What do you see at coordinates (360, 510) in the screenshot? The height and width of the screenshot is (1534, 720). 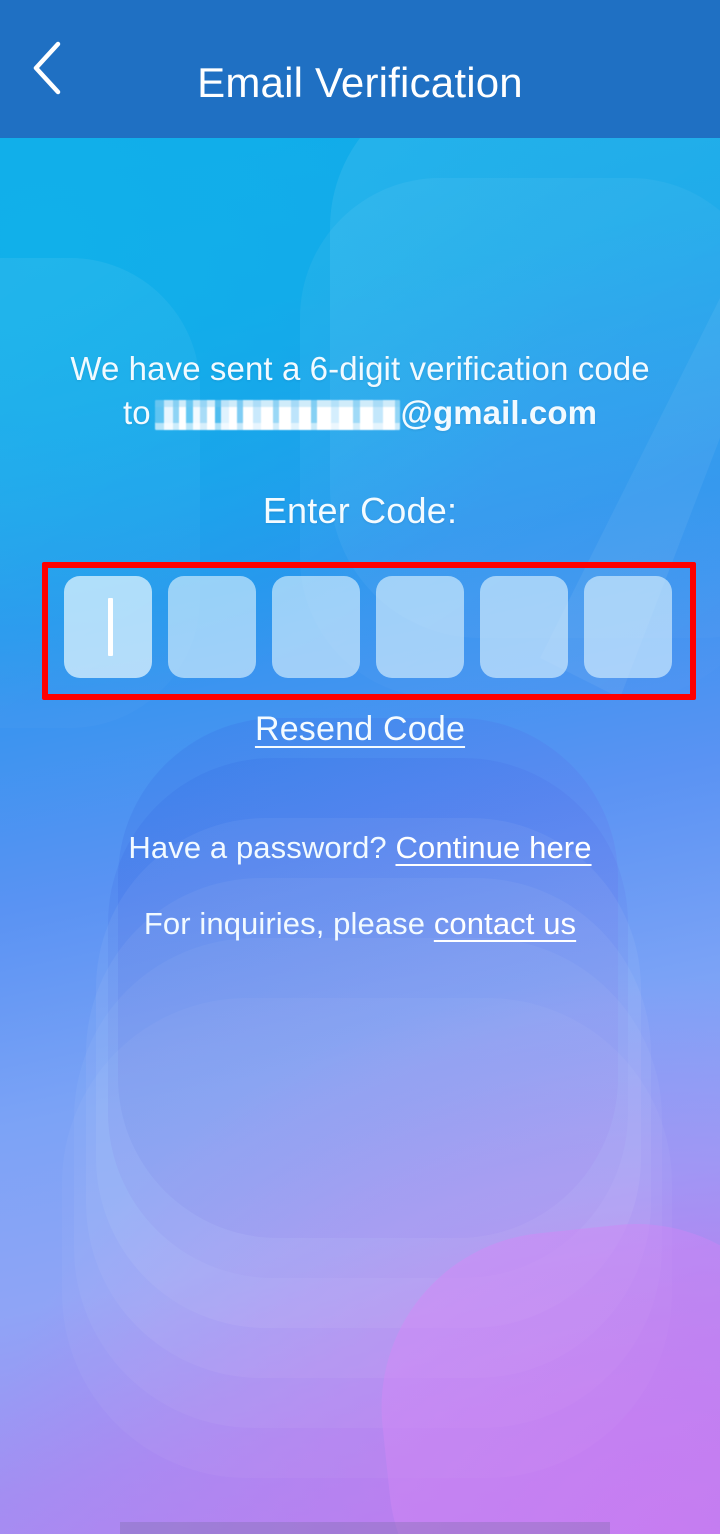 I see `enter-code-label: Enter Code:` at bounding box center [360, 510].